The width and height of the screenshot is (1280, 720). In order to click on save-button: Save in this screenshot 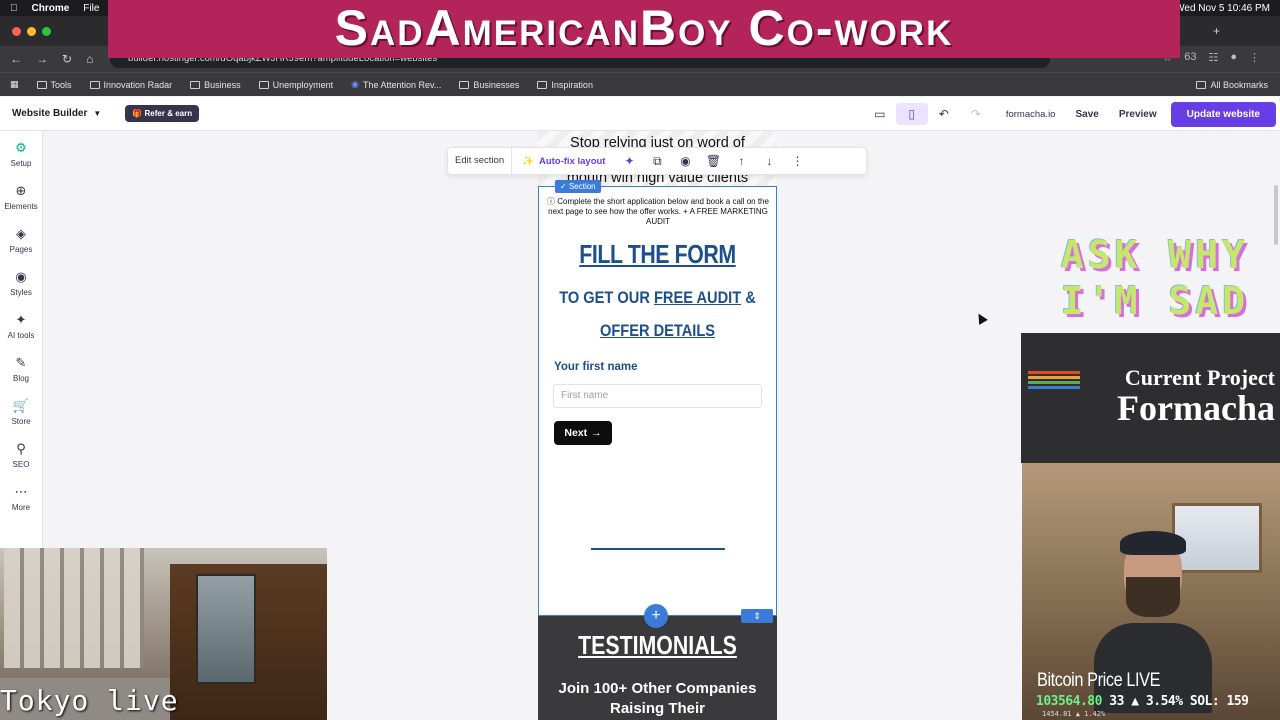, I will do `click(1086, 114)`.